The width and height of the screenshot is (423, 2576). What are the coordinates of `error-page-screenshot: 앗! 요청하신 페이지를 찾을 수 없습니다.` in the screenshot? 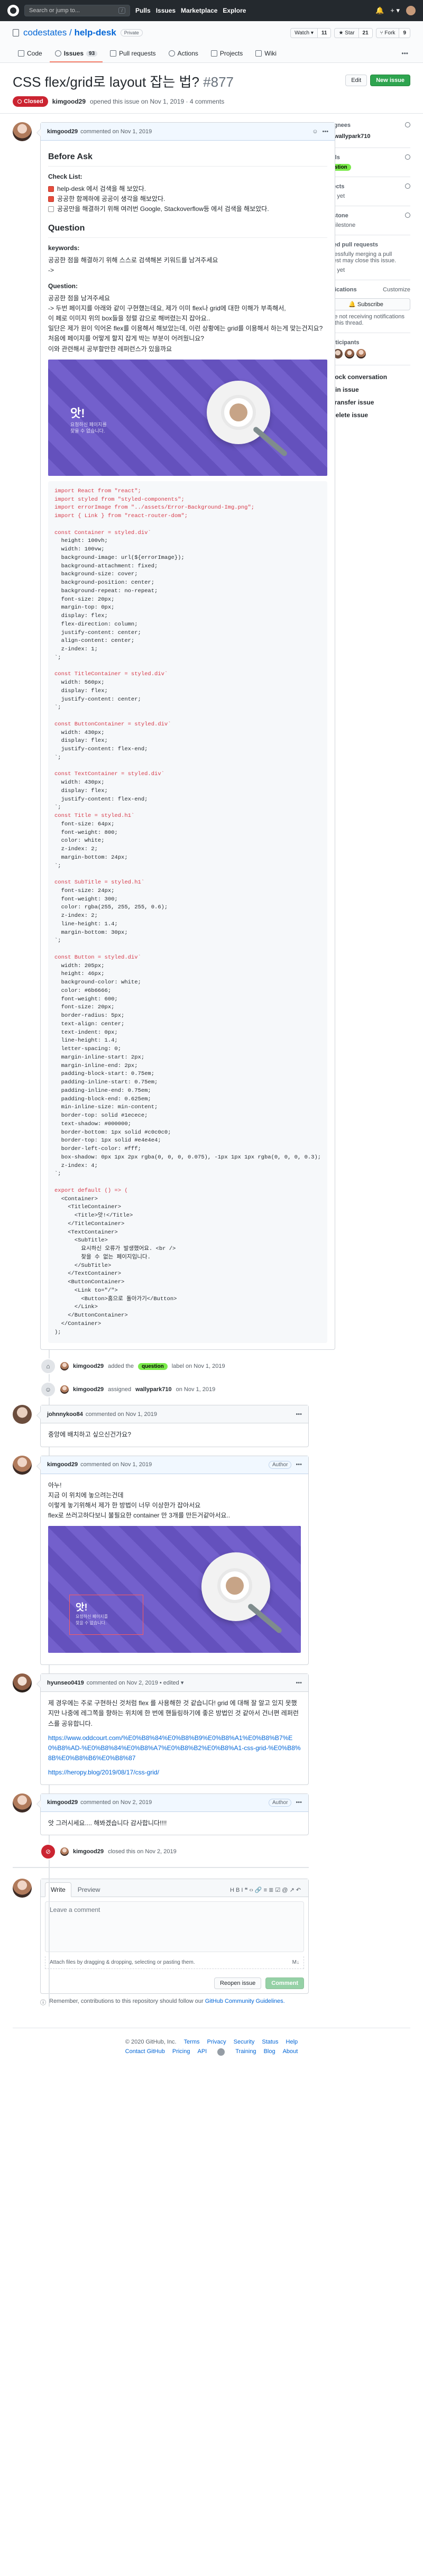 It's located at (188, 417).